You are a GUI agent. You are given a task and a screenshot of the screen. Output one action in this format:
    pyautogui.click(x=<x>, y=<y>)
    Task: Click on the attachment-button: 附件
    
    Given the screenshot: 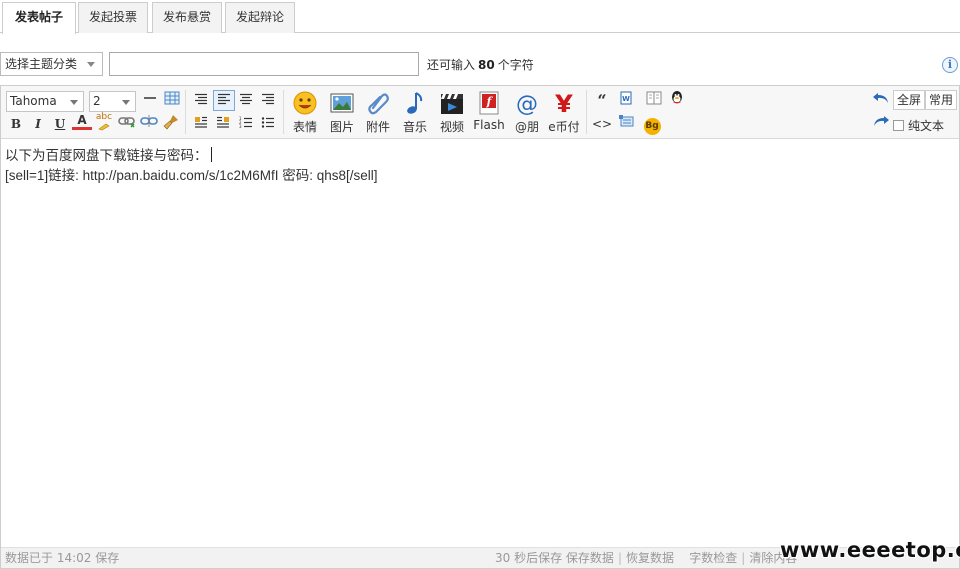 What is the action you would take?
    pyautogui.click(x=378, y=113)
    